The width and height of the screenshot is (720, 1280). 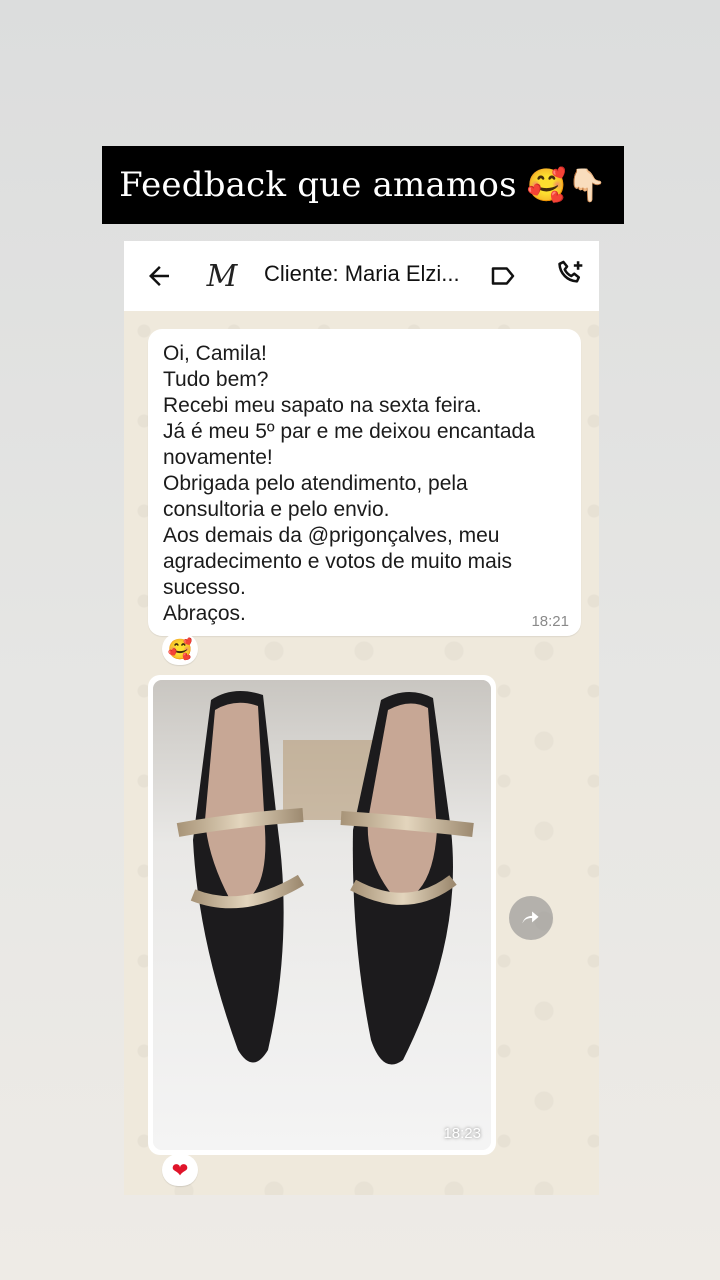 I want to click on reaction-smiling-hearts-icon: 🥰, so click(x=180, y=649).